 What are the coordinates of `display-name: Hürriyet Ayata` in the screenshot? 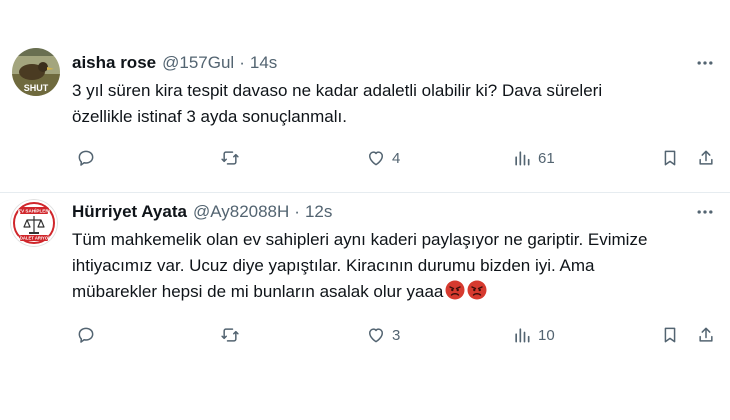 It's located at (129, 212).